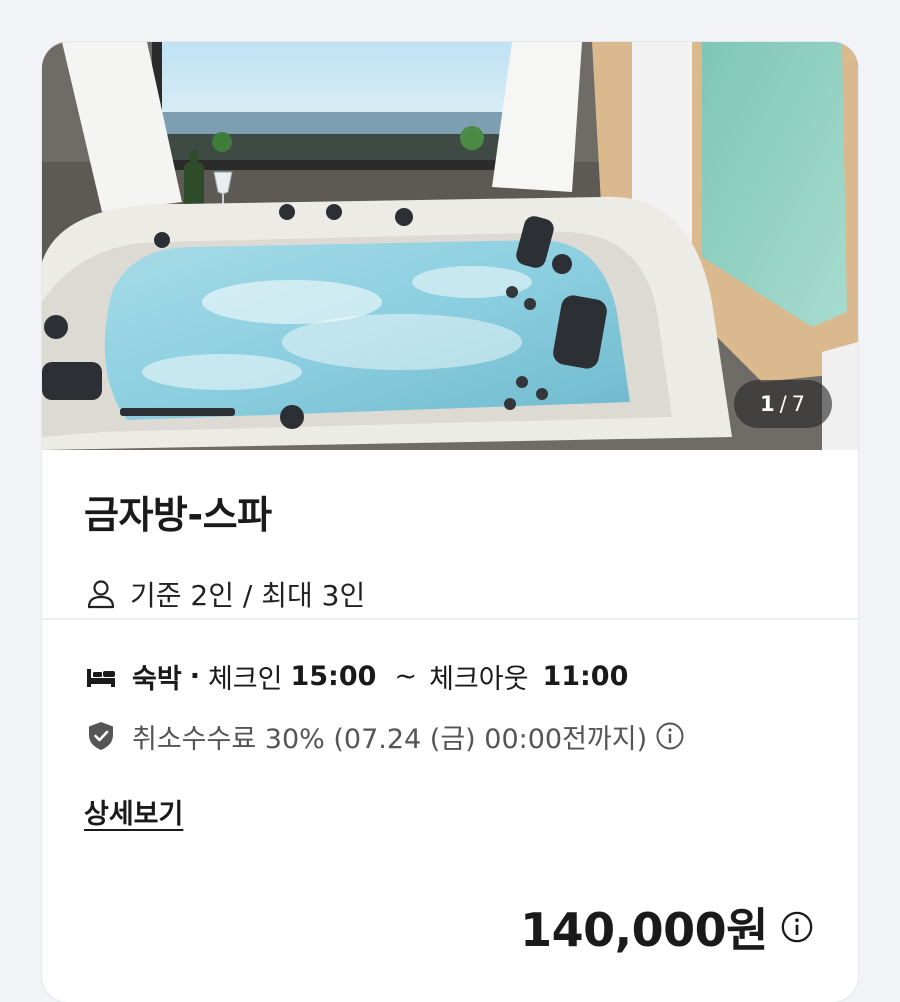  Describe the element at coordinates (406, 676) in the screenshot. I see `time-range-tilde: ~` at that location.